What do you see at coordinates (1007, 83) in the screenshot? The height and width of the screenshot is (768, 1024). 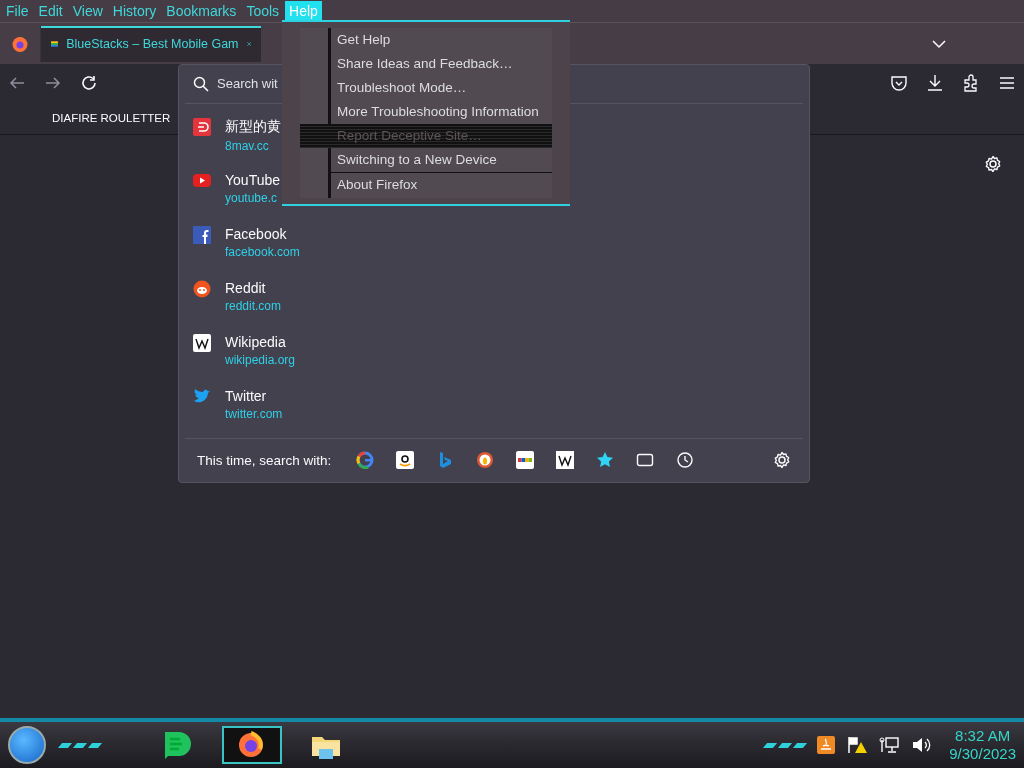 I see `menu-icon` at bounding box center [1007, 83].